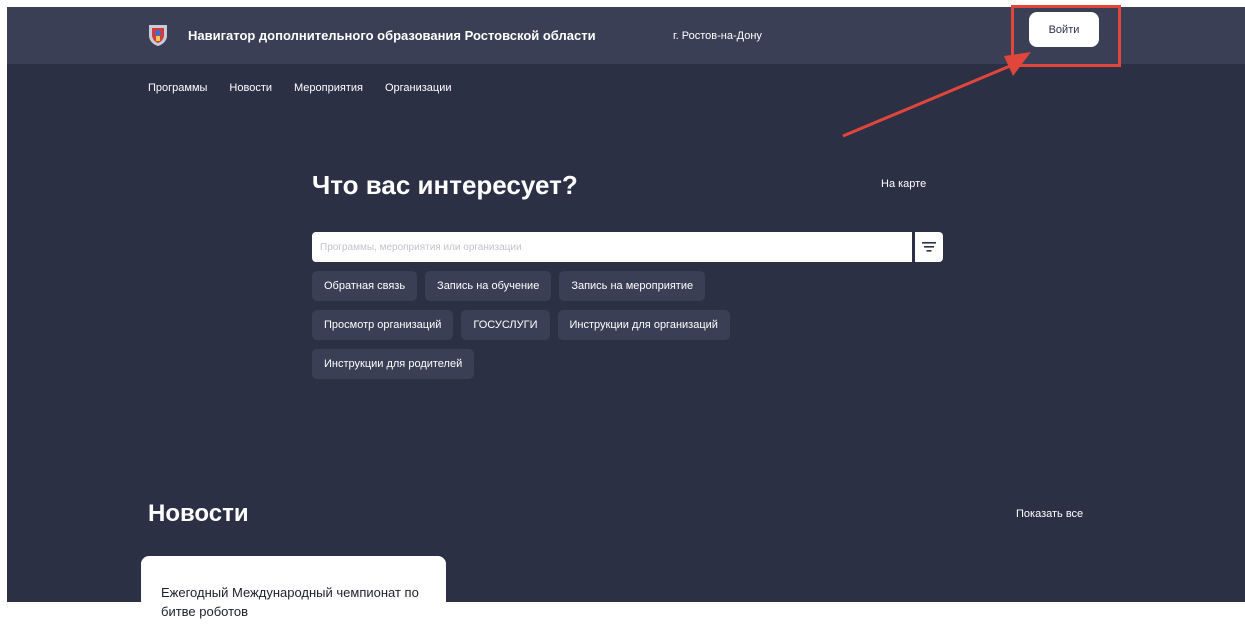  I want to click on map-link: На карте, so click(903, 184).